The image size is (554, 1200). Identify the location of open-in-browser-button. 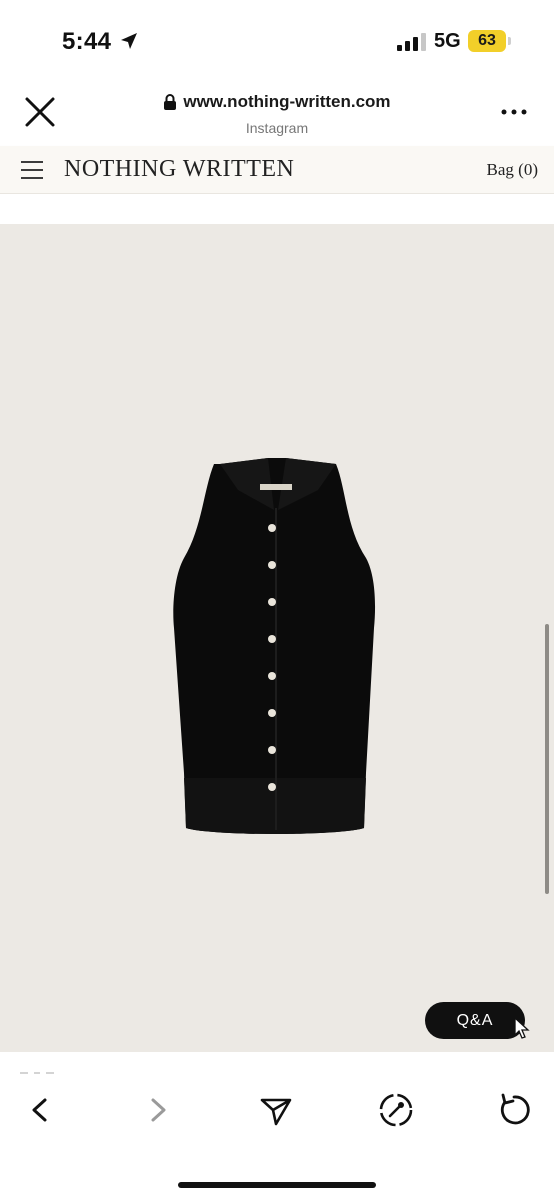
(396, 1110).